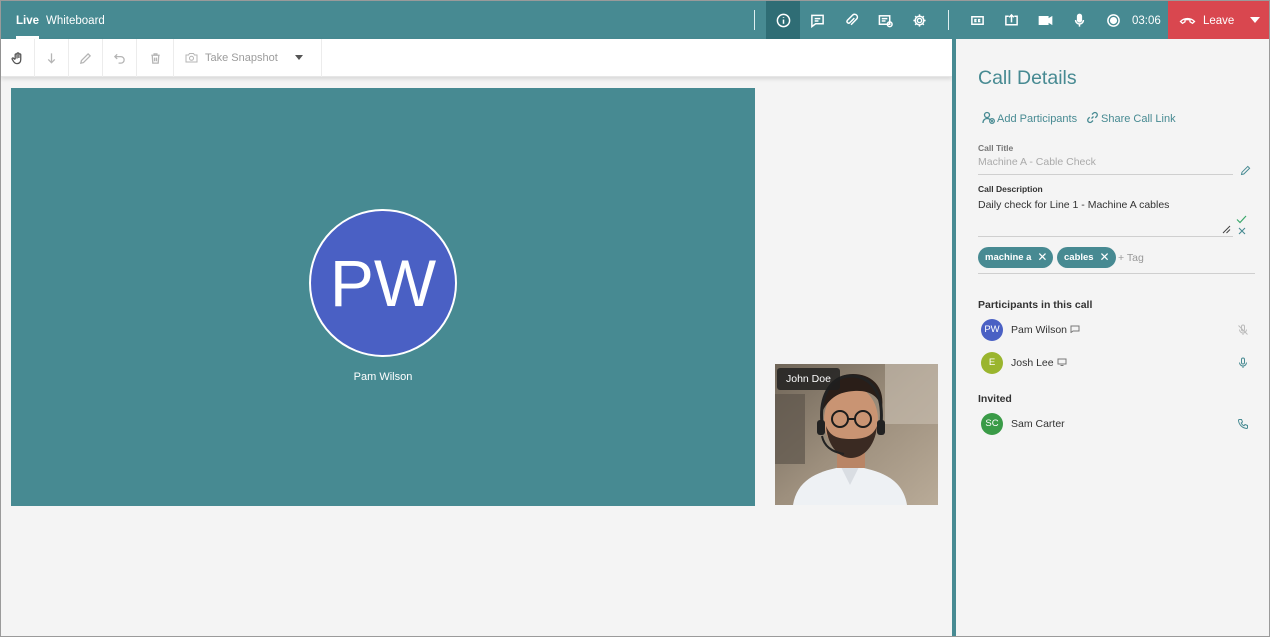 The height and width of the screenshot is (637, 1270). I want to click on phone-hangup-icon, so click(1187, 21).